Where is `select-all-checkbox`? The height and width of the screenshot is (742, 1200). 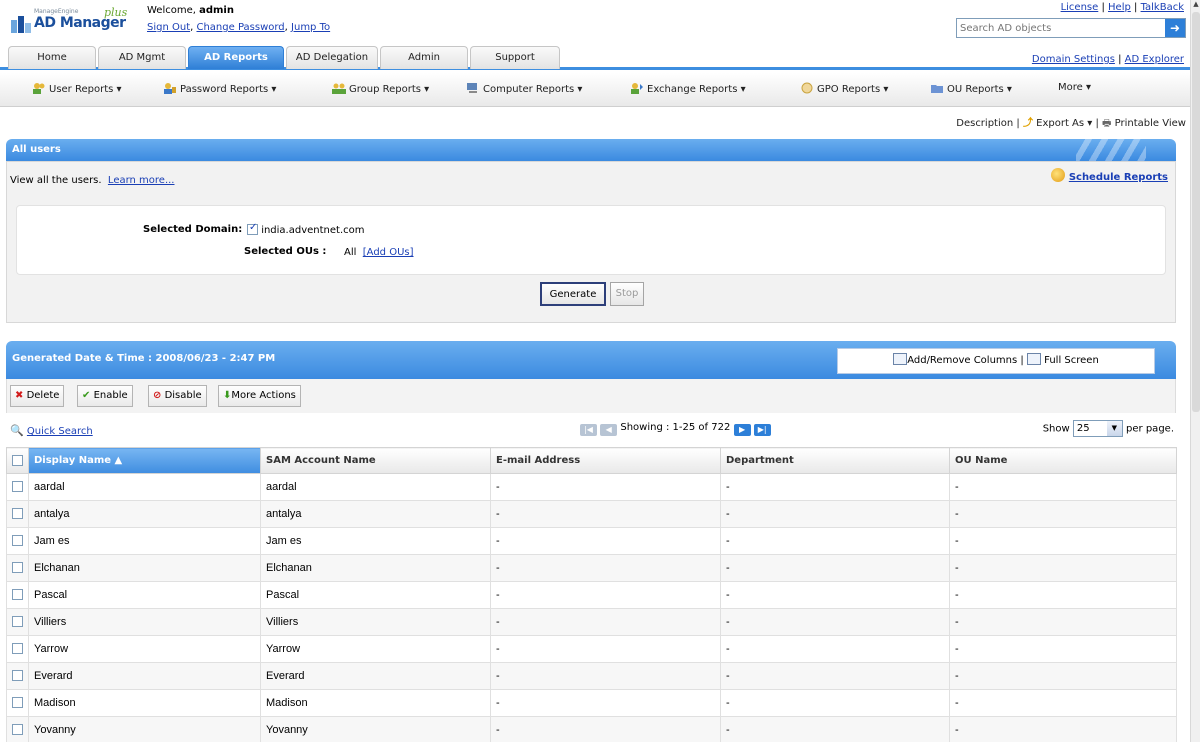
select-all-checkbox is located at coordinates (17, 460).